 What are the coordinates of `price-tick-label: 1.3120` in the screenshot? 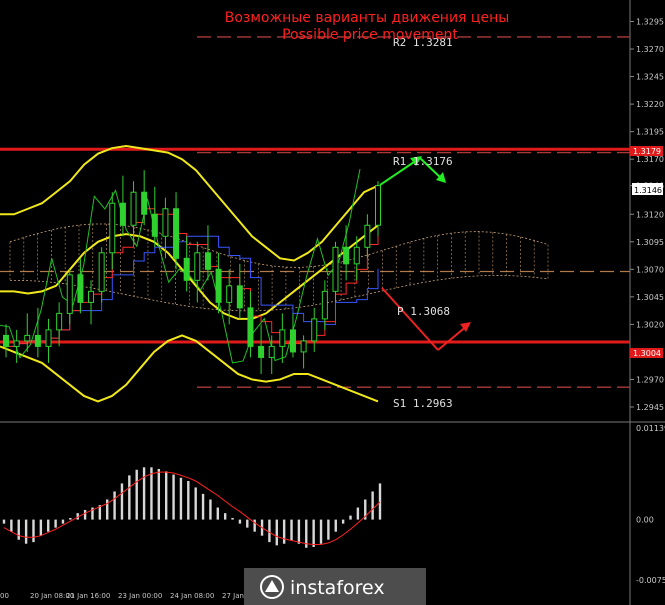 It's located at (650, 214).